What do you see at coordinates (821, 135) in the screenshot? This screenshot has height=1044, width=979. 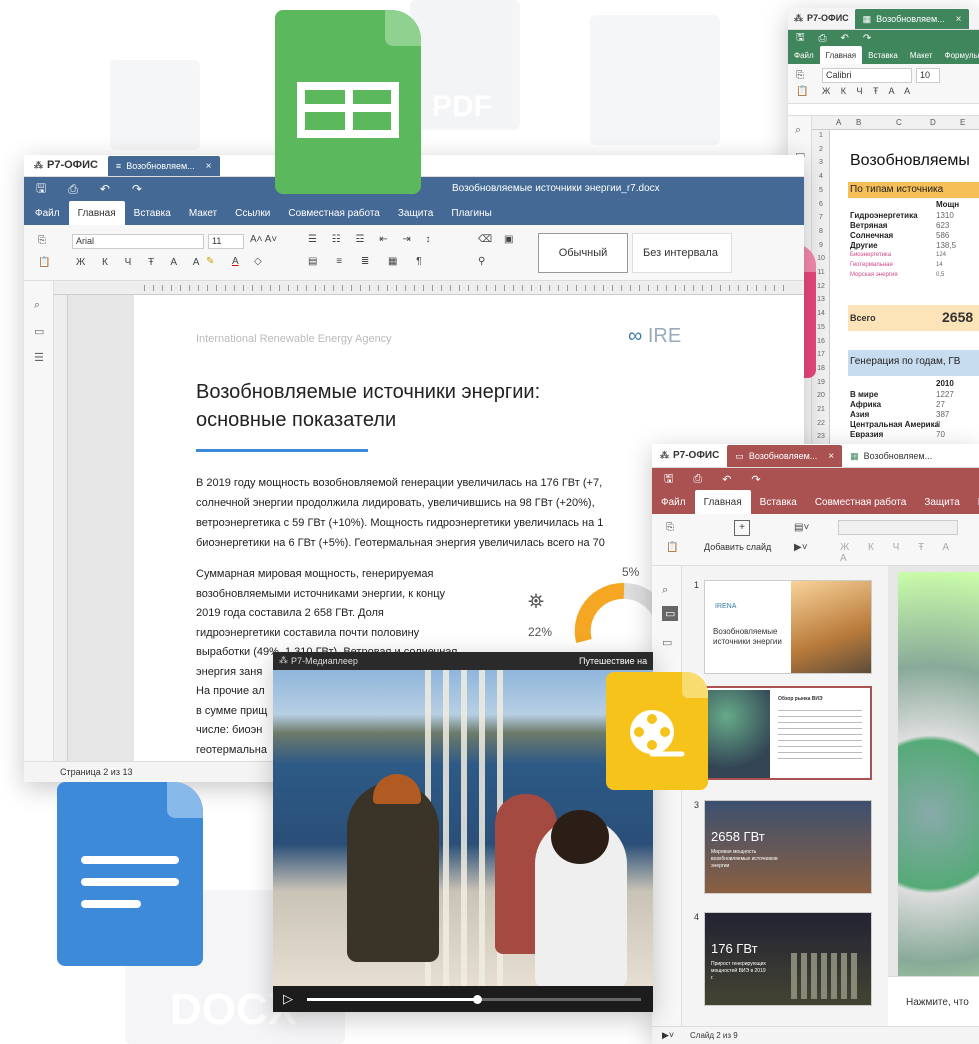 I see `row-number: 1` at bounding box center [821, 135].